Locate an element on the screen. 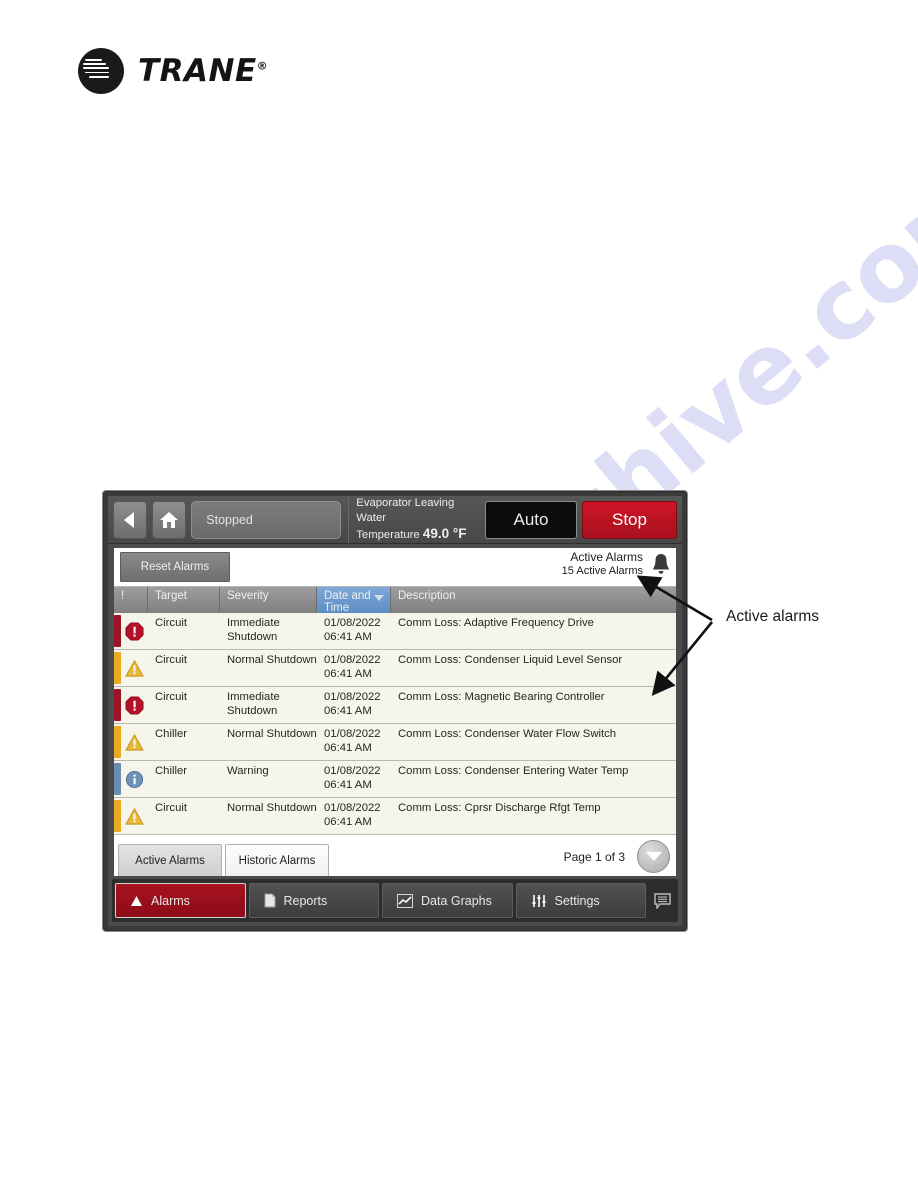 This screenshot has width=918, height=1188. chevron-down-icon is located at coordinates (653, 856).